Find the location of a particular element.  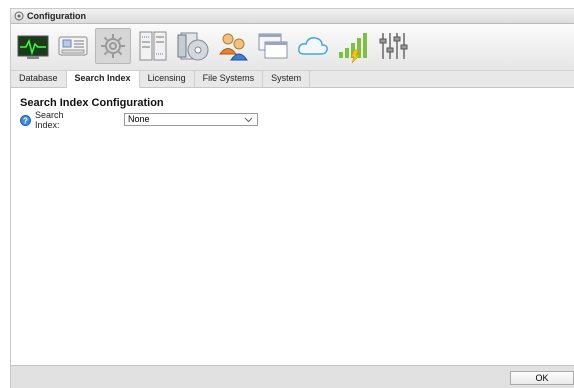

section-title: Search Index Configuration is located at coordinates (92, 103).